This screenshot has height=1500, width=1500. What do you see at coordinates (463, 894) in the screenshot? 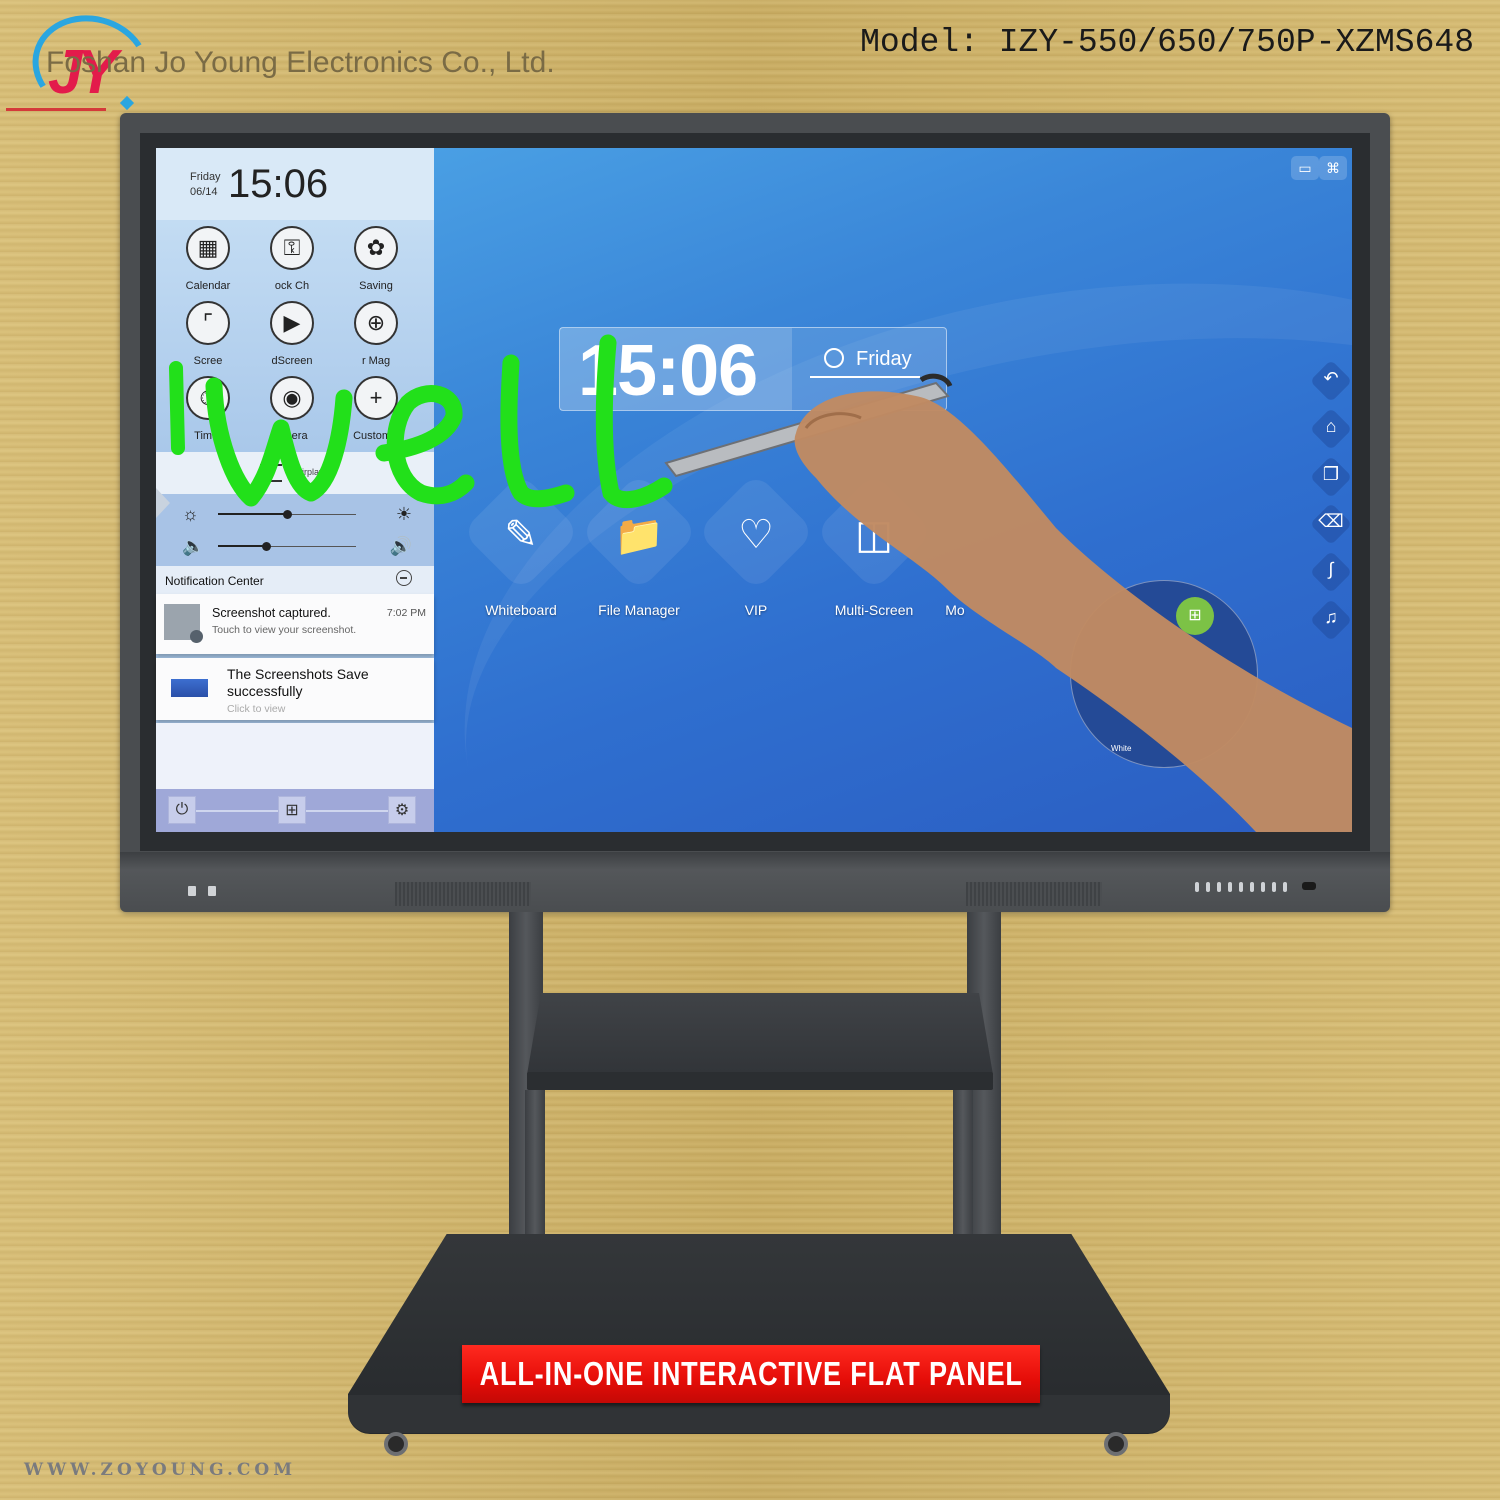
I see `speaker-grille-left` at bounding box center [463, 894].